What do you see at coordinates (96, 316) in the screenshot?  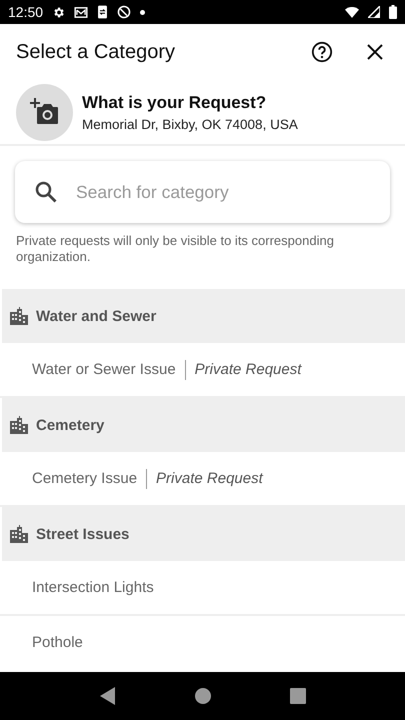 I see `category-name: Water and Sewer` at bounding box center [96, 316].